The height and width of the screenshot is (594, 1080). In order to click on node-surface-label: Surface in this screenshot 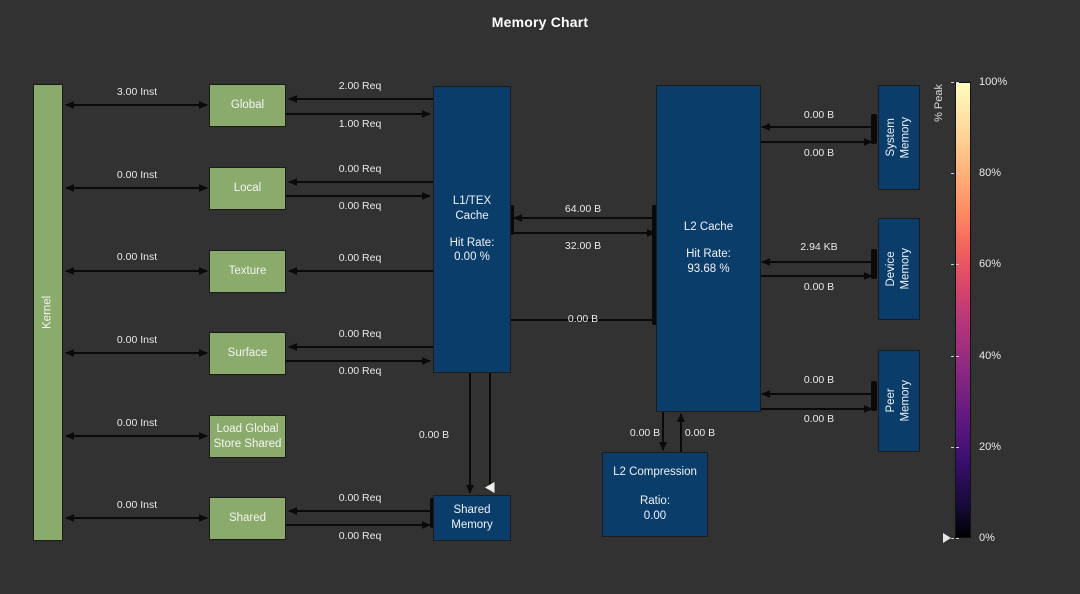, I will do `click(247, 353)`.